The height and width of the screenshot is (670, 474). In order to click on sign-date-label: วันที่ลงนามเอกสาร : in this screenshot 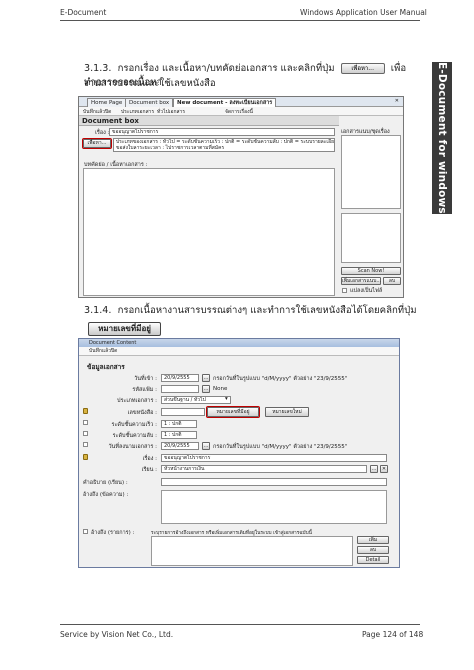, I will do `click(132, 447)`.